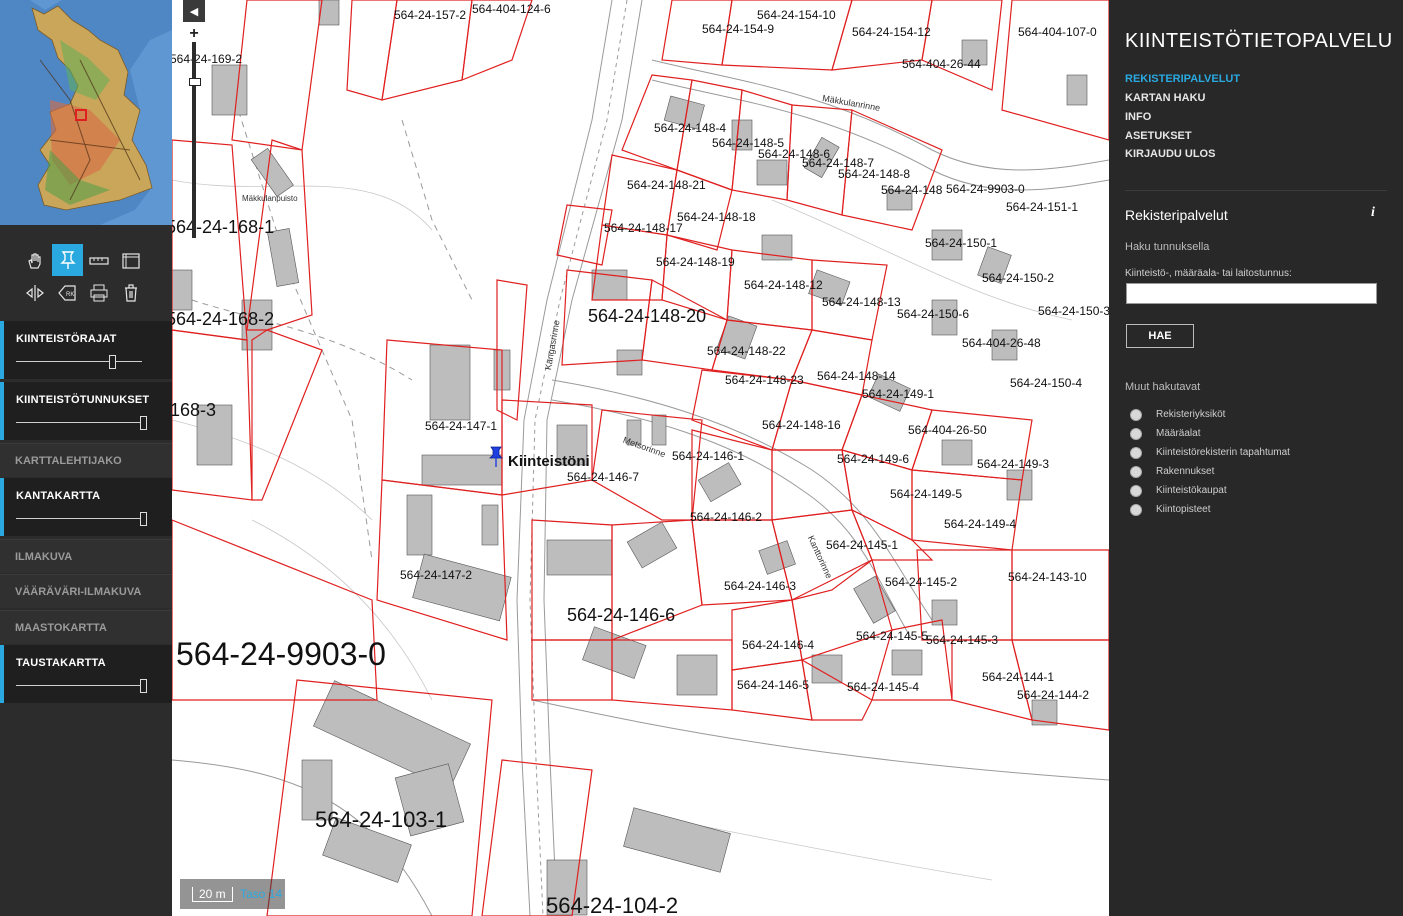  What do you see at coordinates (131, 261) in the screenshot?
I see `area-icon` at bounding box center [131, 261].